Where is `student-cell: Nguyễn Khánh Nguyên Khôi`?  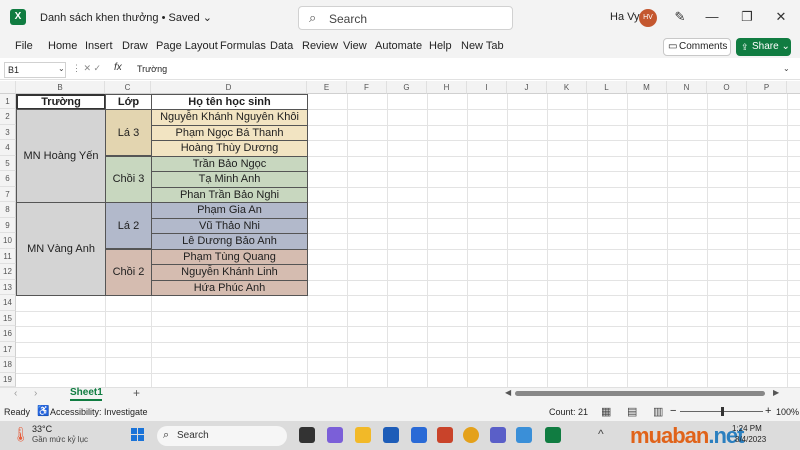
student-cell: Nguyễn Khánh Nguyên Khôi is located at coordinates (229, 117).